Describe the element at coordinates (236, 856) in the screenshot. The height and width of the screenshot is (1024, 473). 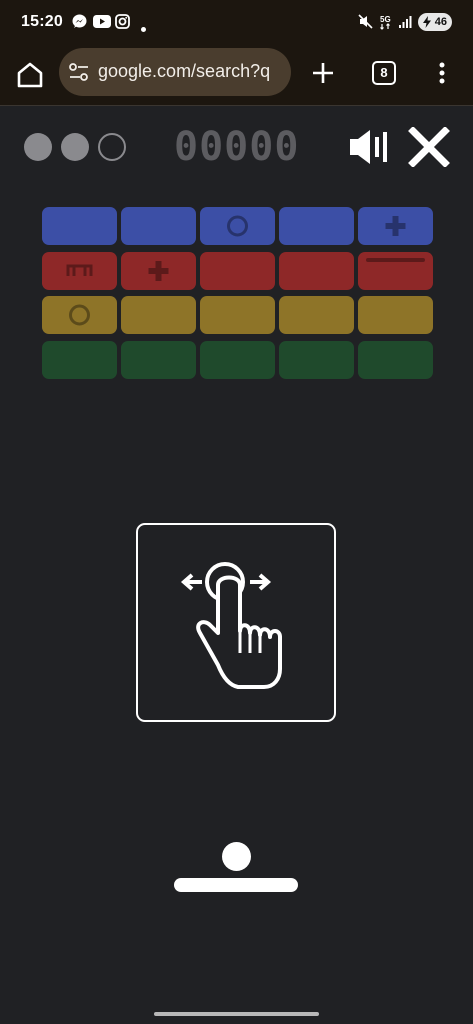
I see `ball` at that location.